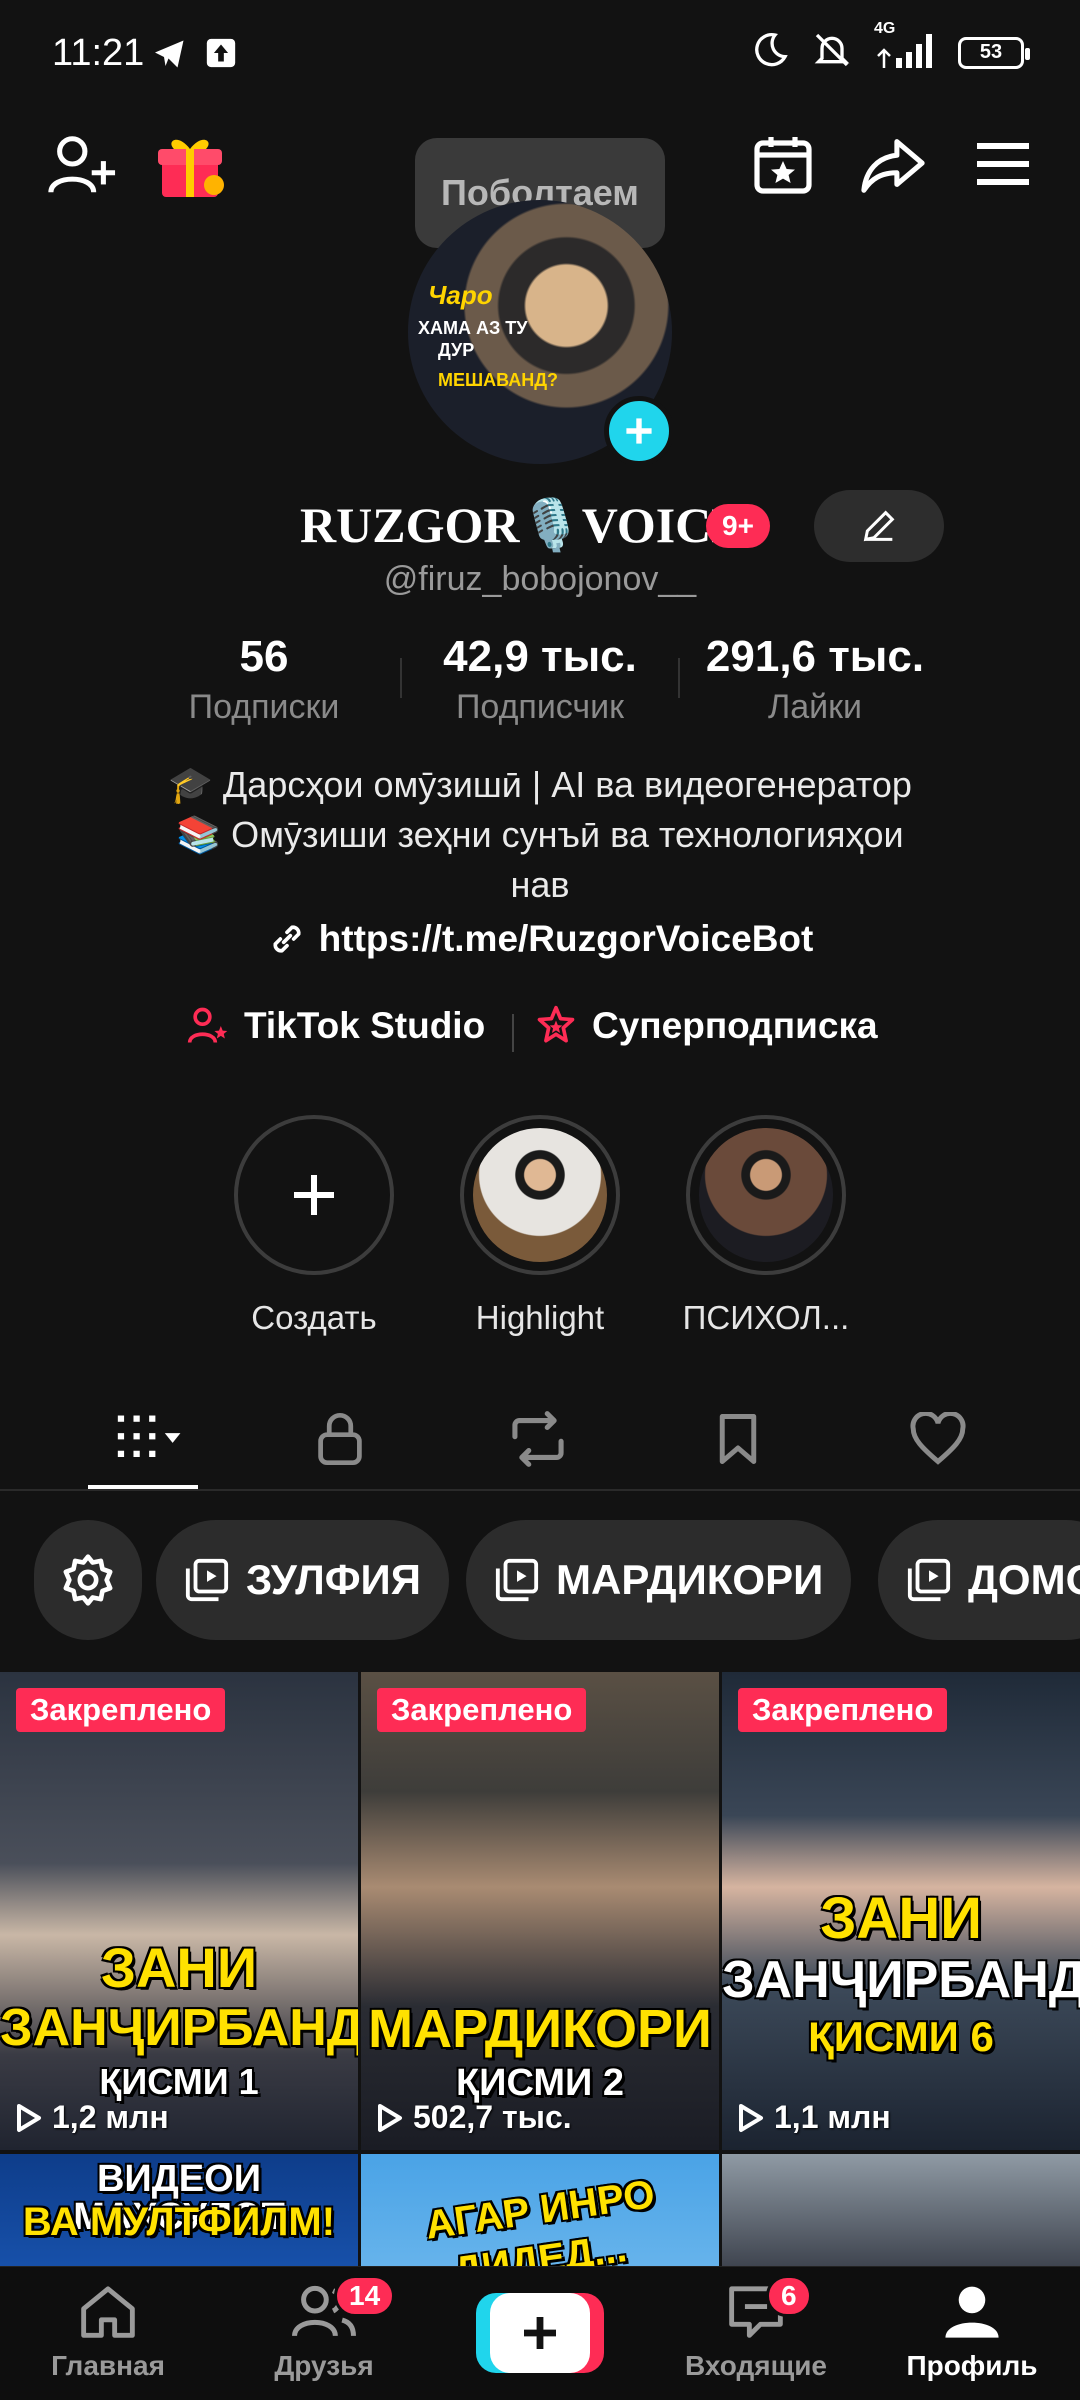 Image resolution: width=1080 pixels, height=2400 pixels. What do you see at coordinates (1003, 164) in the screenshot?
I see `menu-icon` at bounding box center [1003, 164].